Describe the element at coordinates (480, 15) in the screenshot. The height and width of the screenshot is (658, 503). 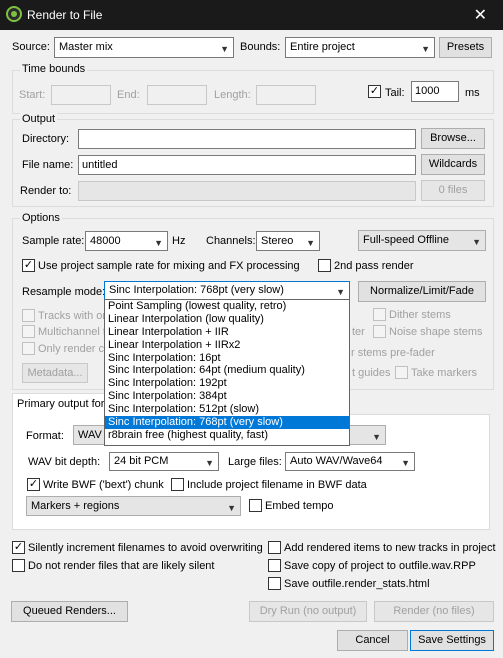
I see `close-icon: ✕` at that location.